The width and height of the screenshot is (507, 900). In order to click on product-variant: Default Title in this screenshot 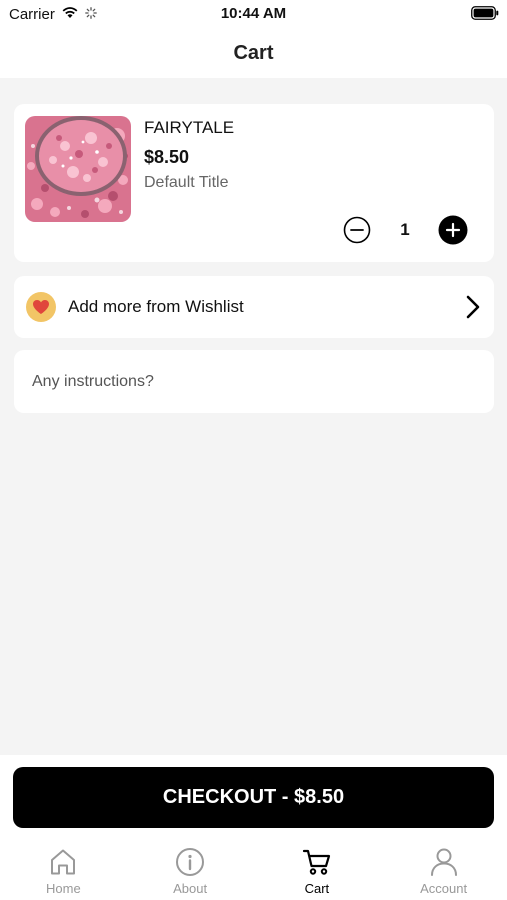, I will do `click(186, 182)`.